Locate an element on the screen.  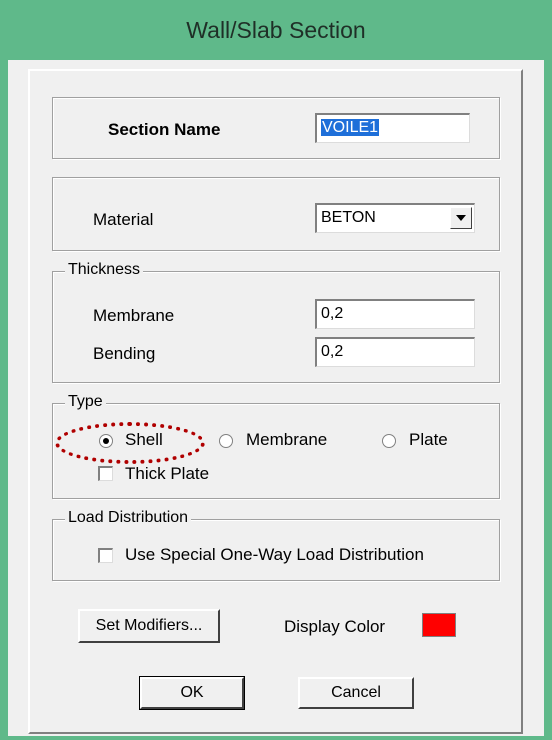
material-value: BETON is located at coordinates (348, 217).